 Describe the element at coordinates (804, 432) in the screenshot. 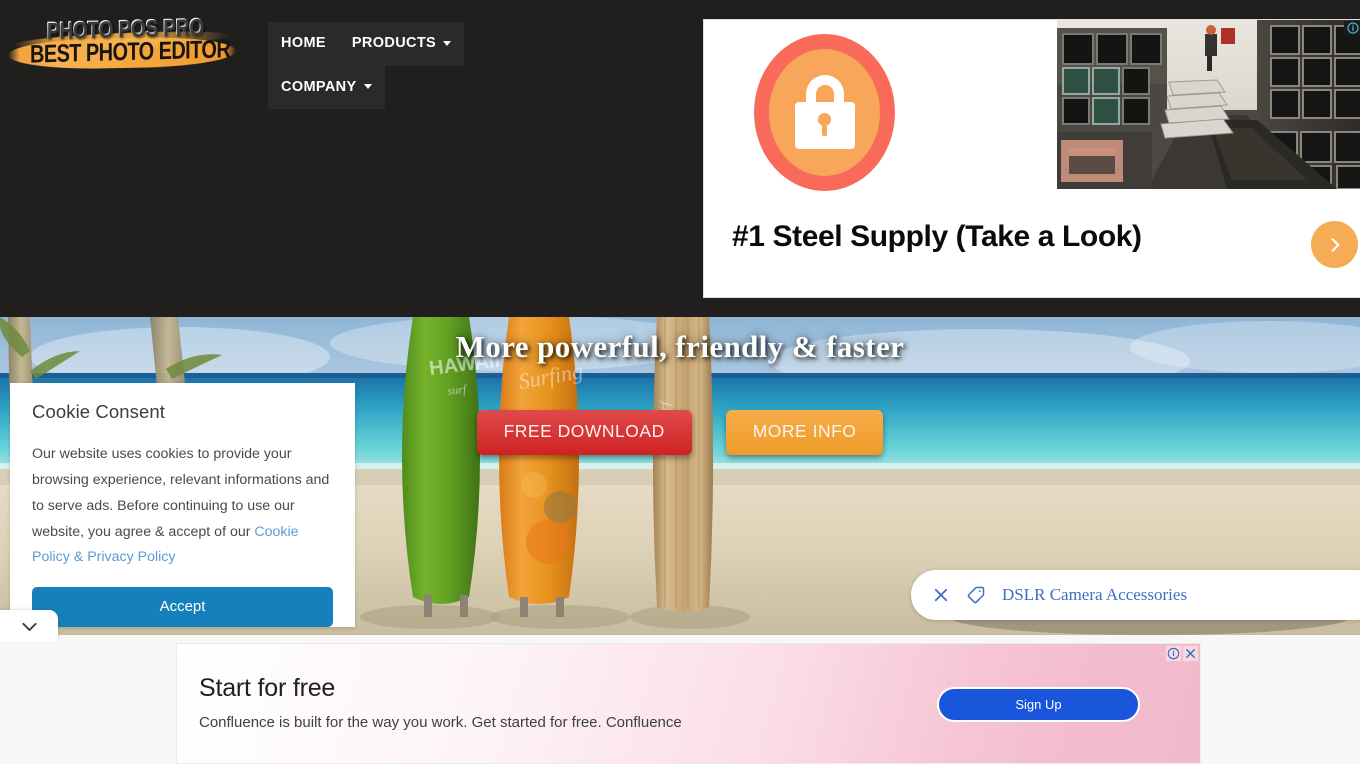

I see `more-info-button: MORE INFO` at that location.